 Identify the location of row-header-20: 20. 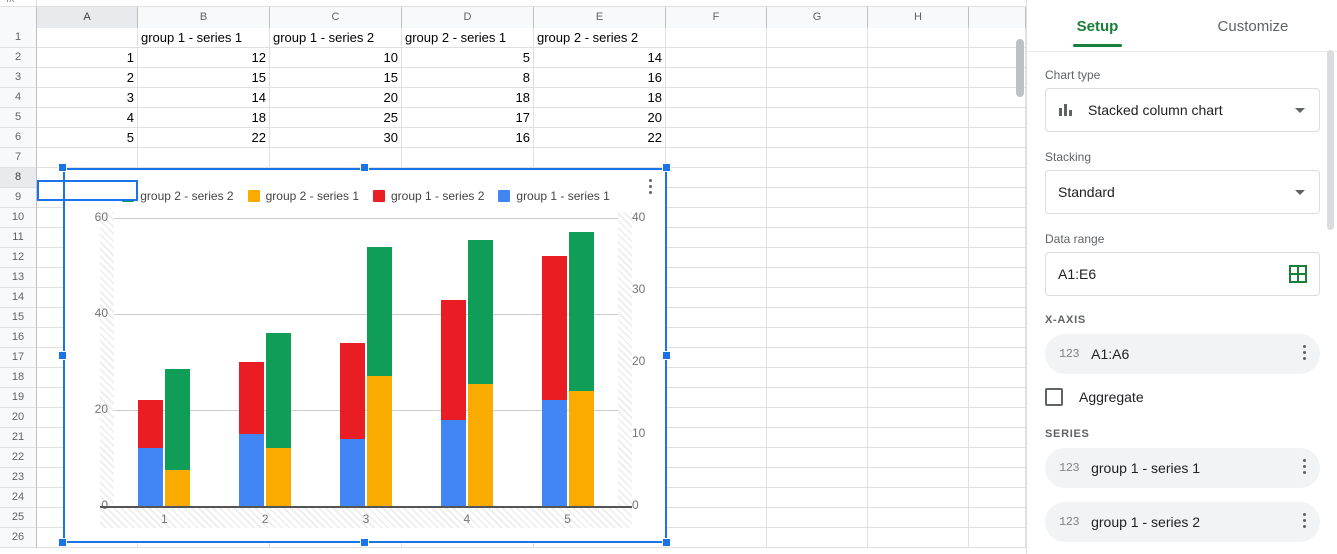
(18, 418).